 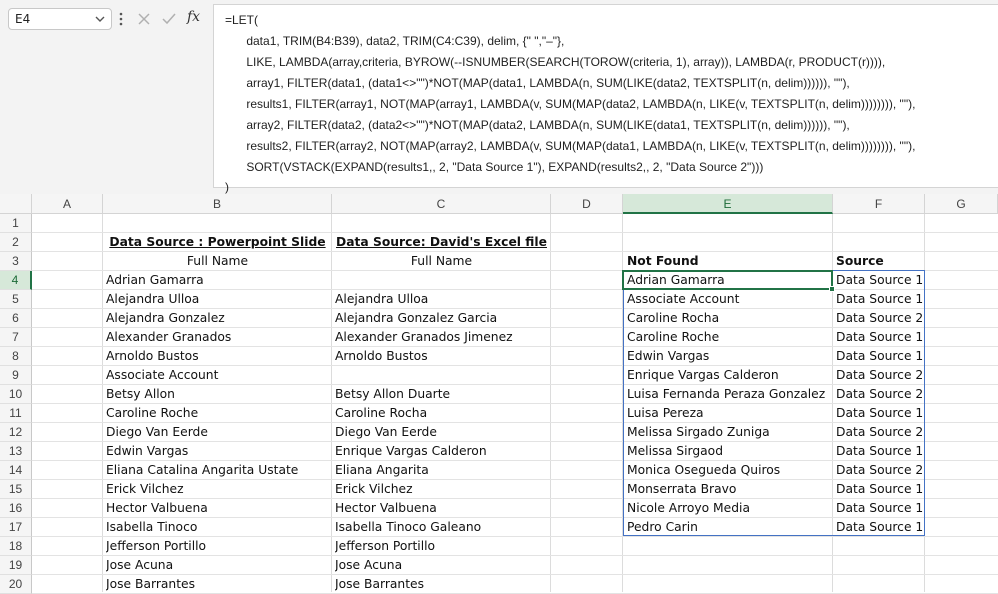 What do you see at coordinates (16, 337) in the screenshot?
I see `row-header-7: 7` at bounding box center [16, 337].